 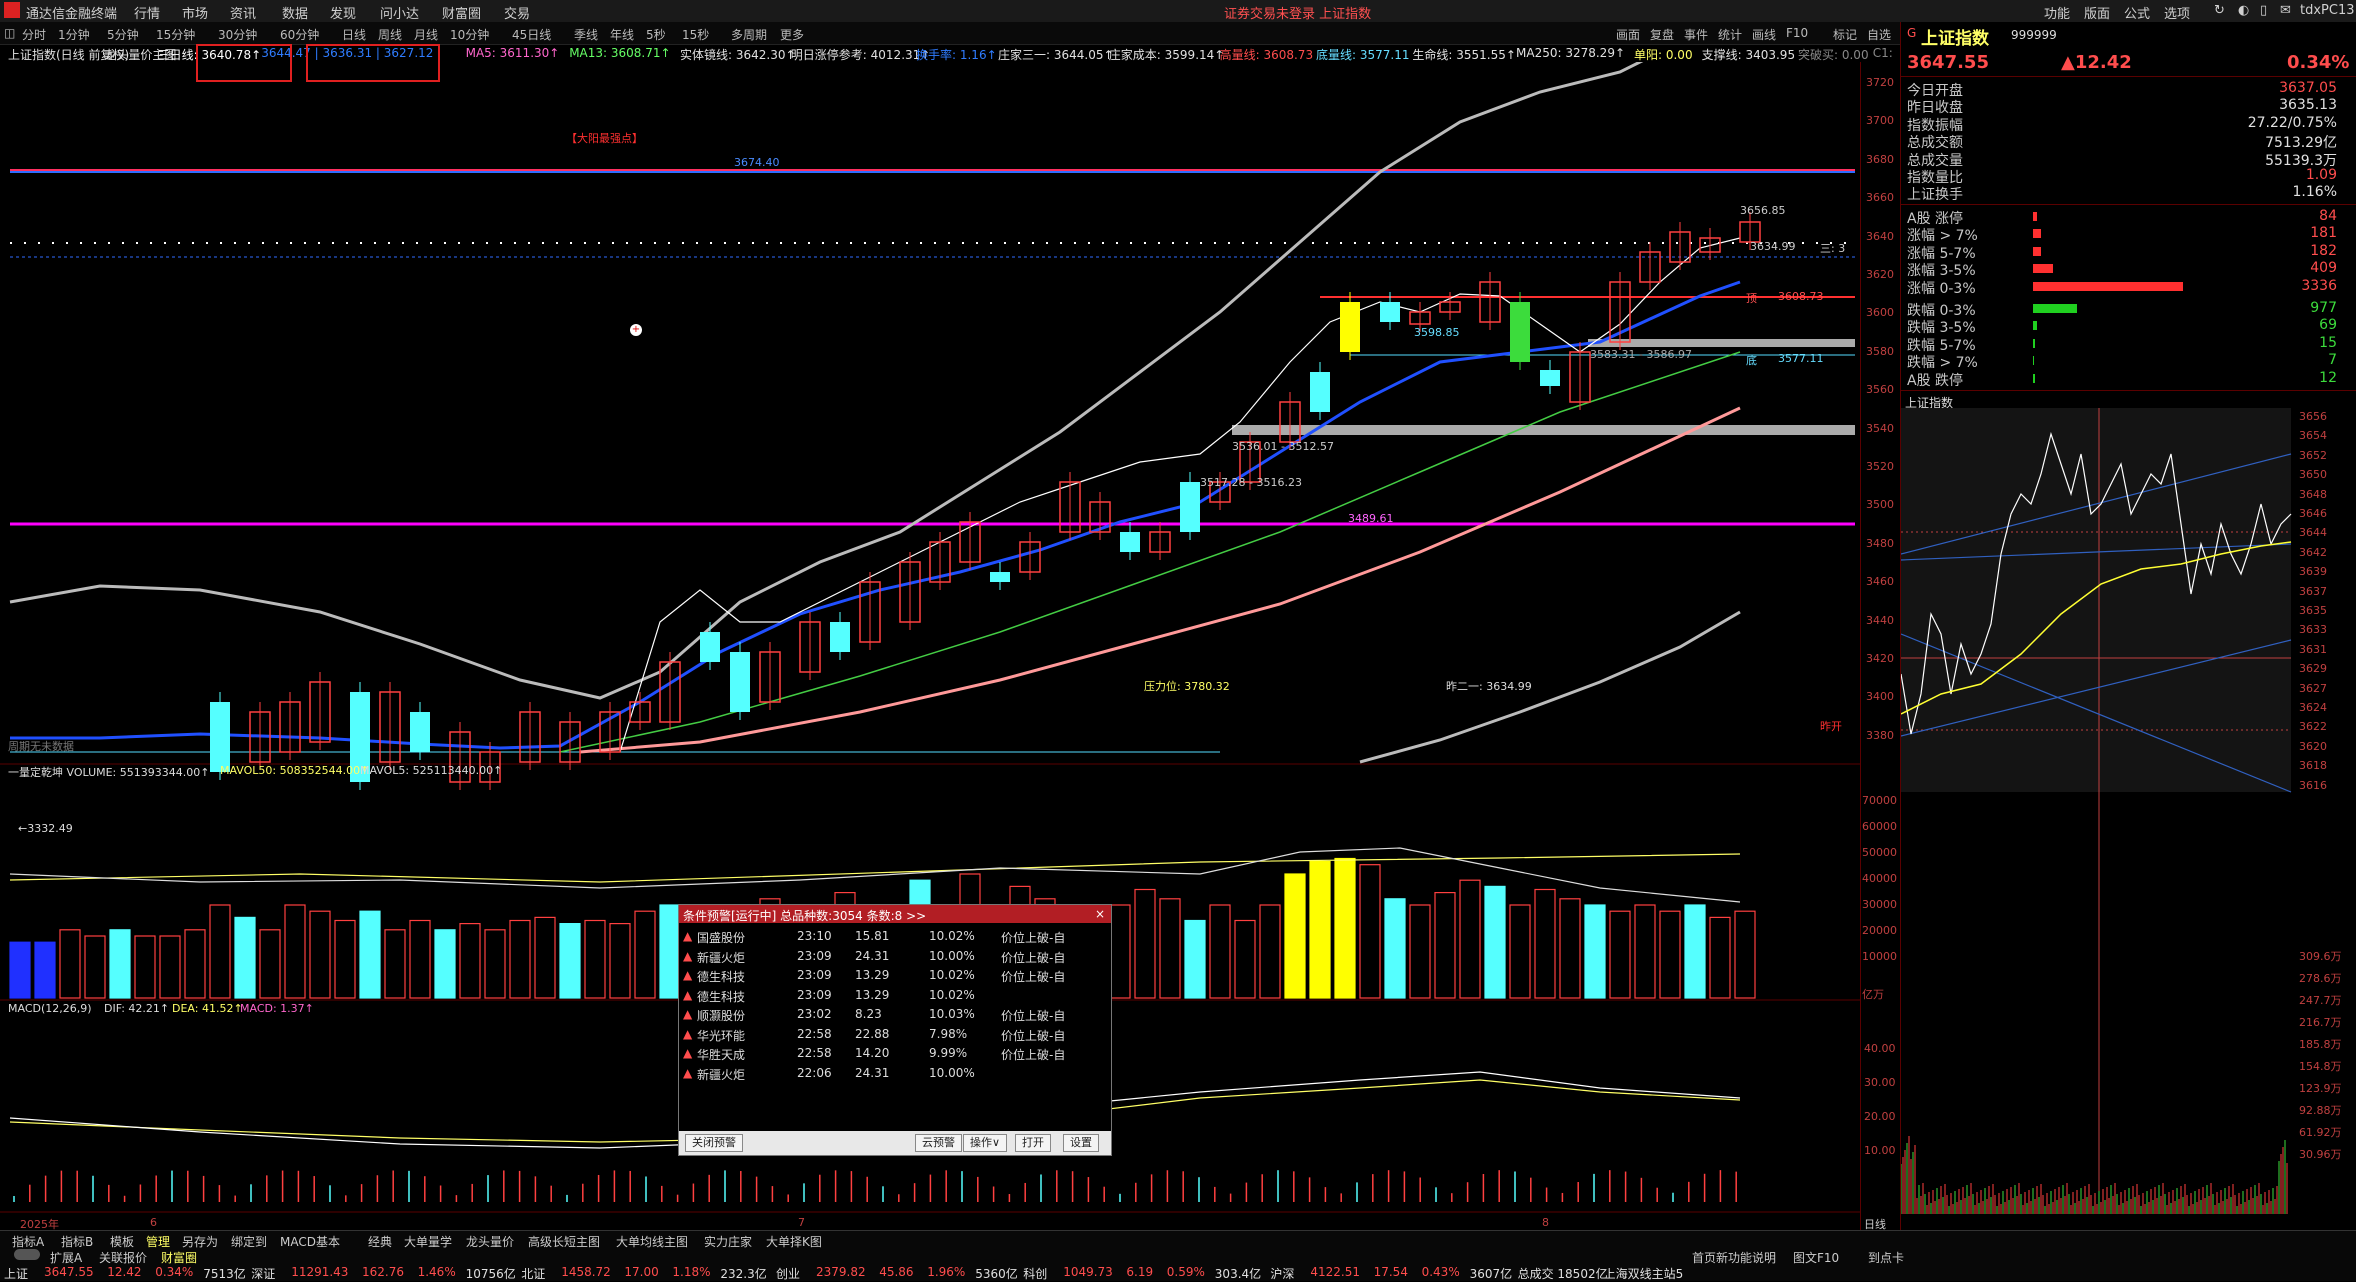 What do you see at coordinates (2219, 10) in the screenshot?
I see `refresh-icon: ↻` at bounding box center [2219, 10].